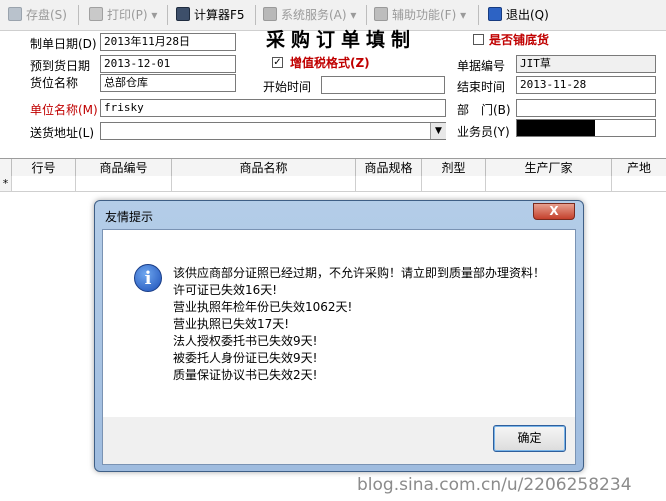 This screenshot has height=501, width=666. What do you see at coordinates (6, 168) in the screenshot?
I see `row-indicator-header` at bounding box center [6, 168].